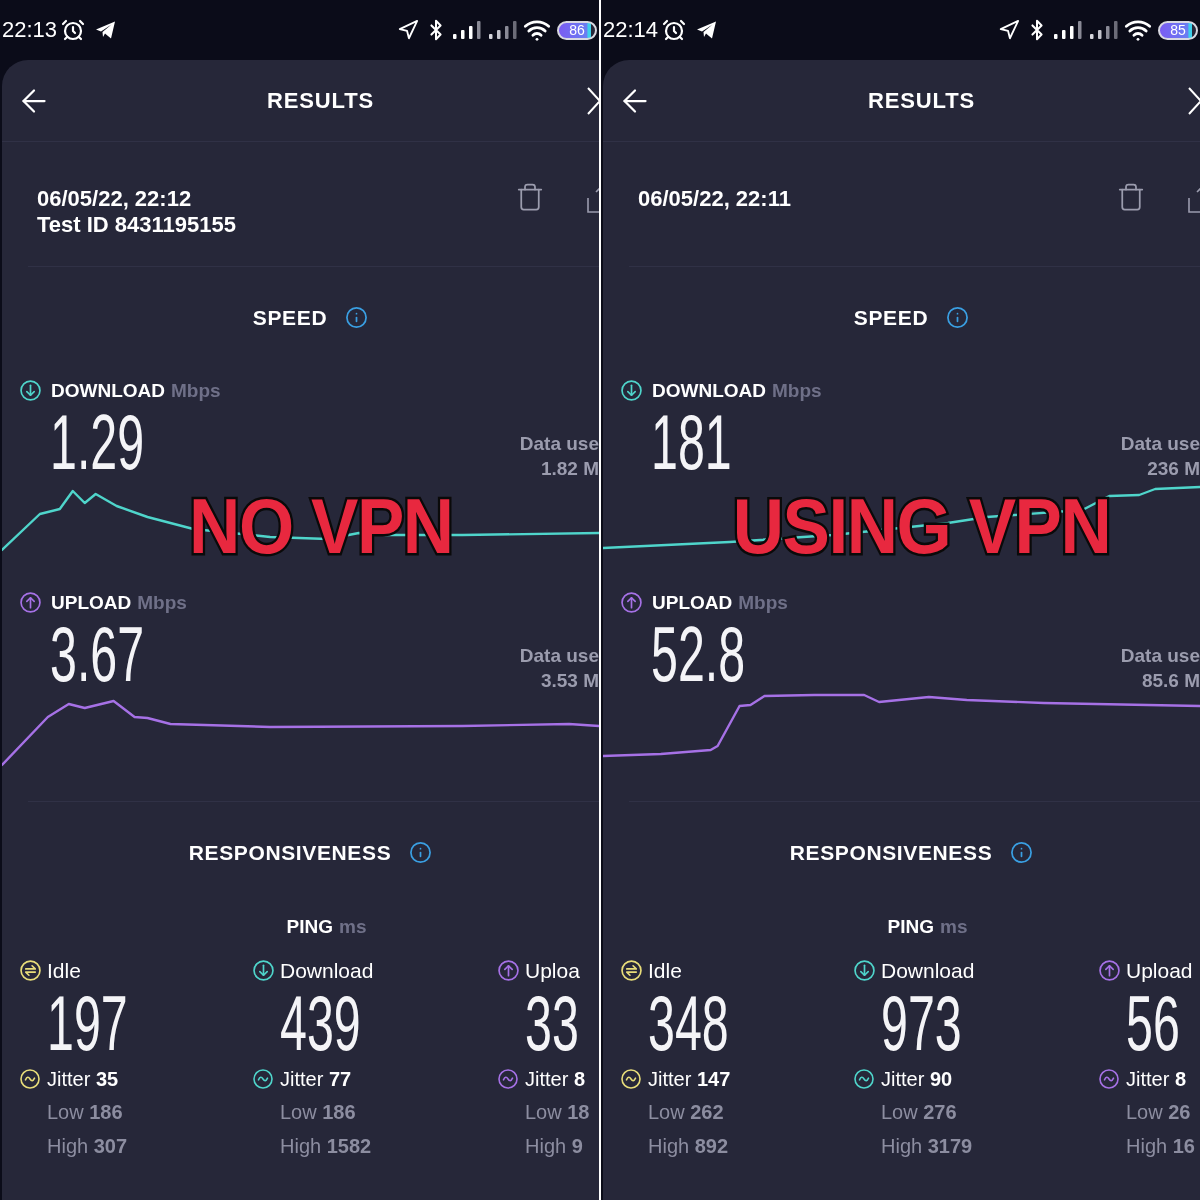 This screenshot has height=1200, width=1200. What do you see at coordinates (689, 1078) in the screenshot?
I see `jitter-text: Jitter 147` at bounding box center [689, 1078].